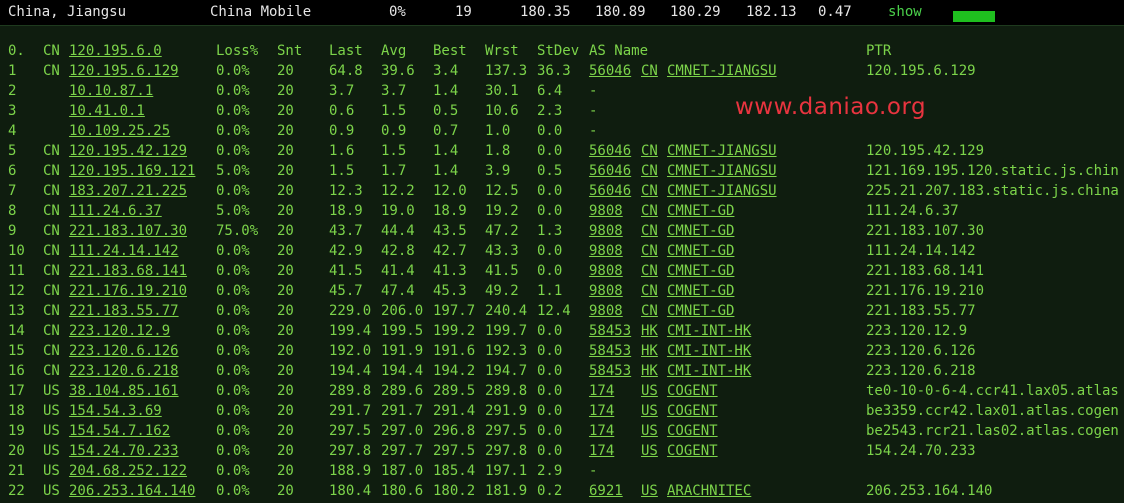 Image resolution: width=1124 pixels, height=503 pixels. I want to click on cell-ip: 10.41.0.1, so click(107, 111).